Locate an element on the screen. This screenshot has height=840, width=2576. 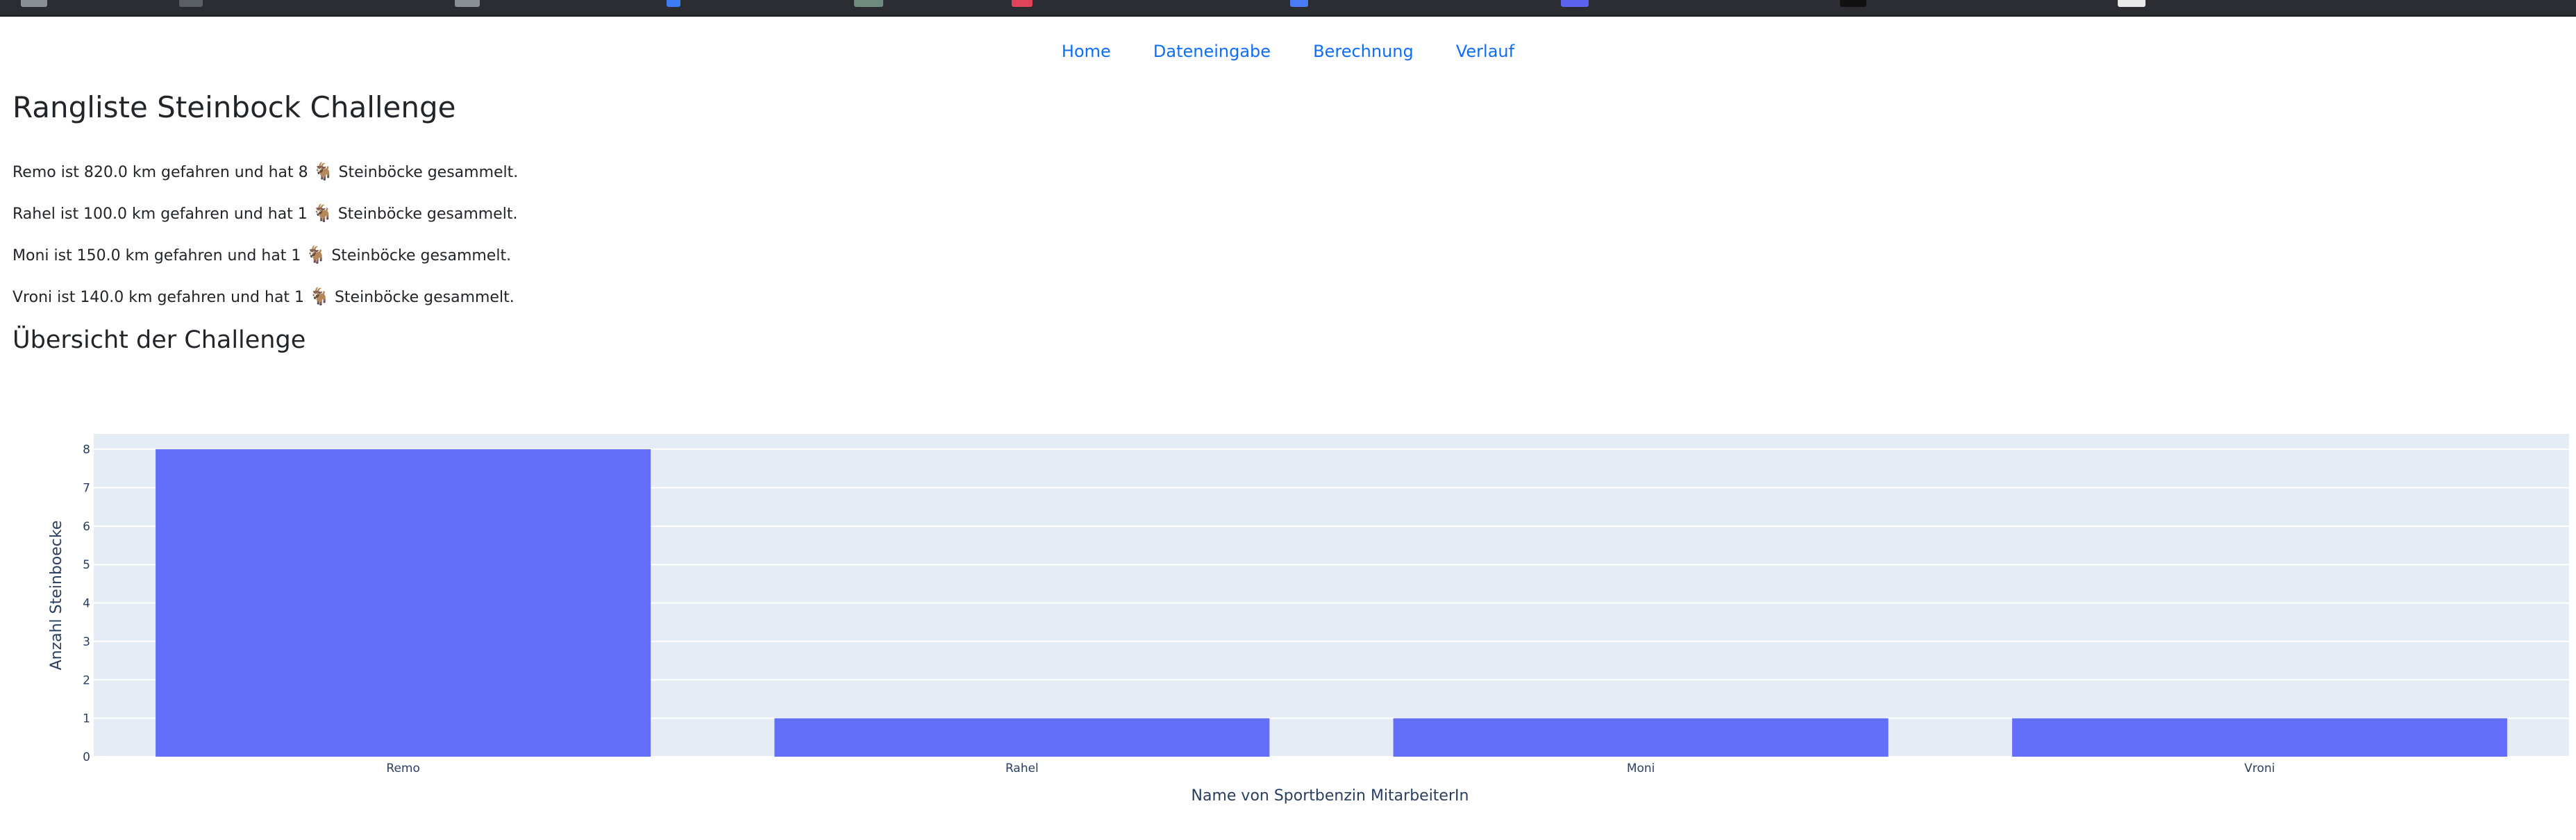
bar-moni is located at coordinates (1641, 737).